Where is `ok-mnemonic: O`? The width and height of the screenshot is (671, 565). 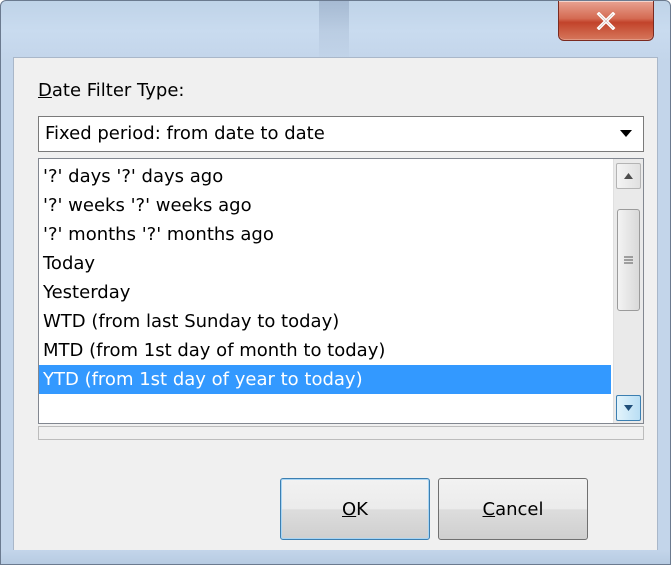
ok-mnemonic: O is located at coordinates (349, 509).